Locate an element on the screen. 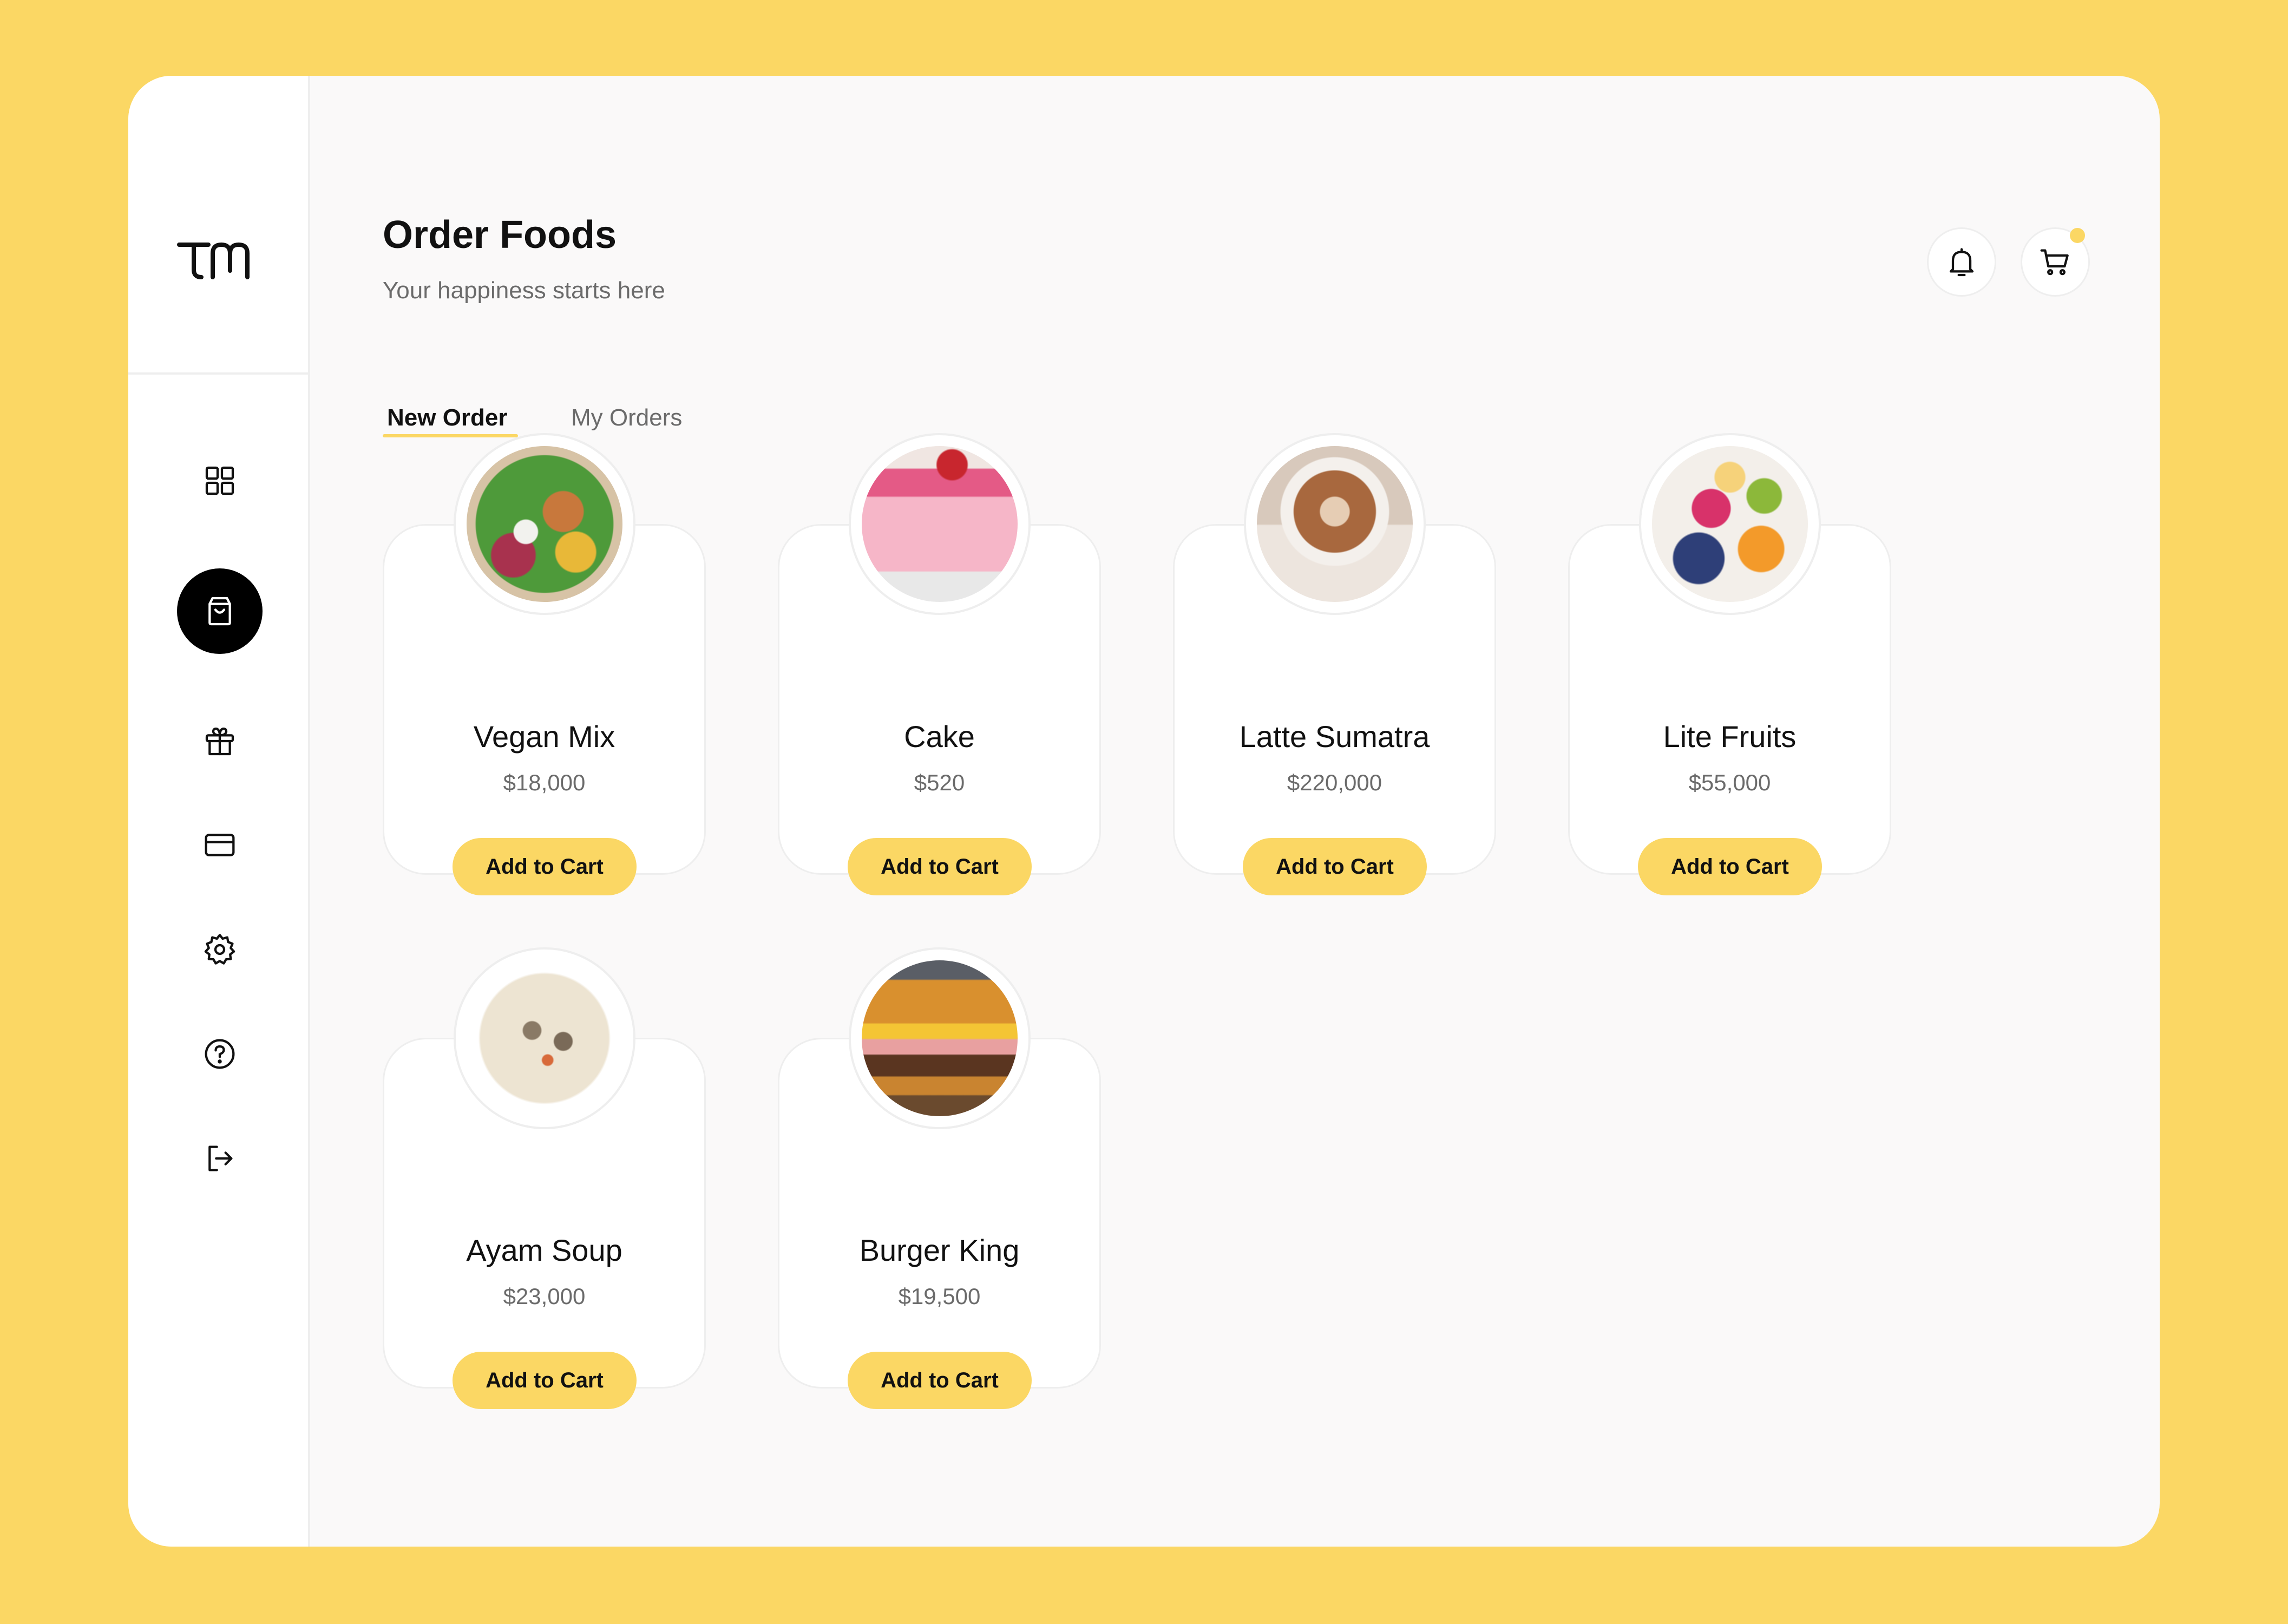  product-name: Latte Sumatra is located at coordinates (1334, 736).